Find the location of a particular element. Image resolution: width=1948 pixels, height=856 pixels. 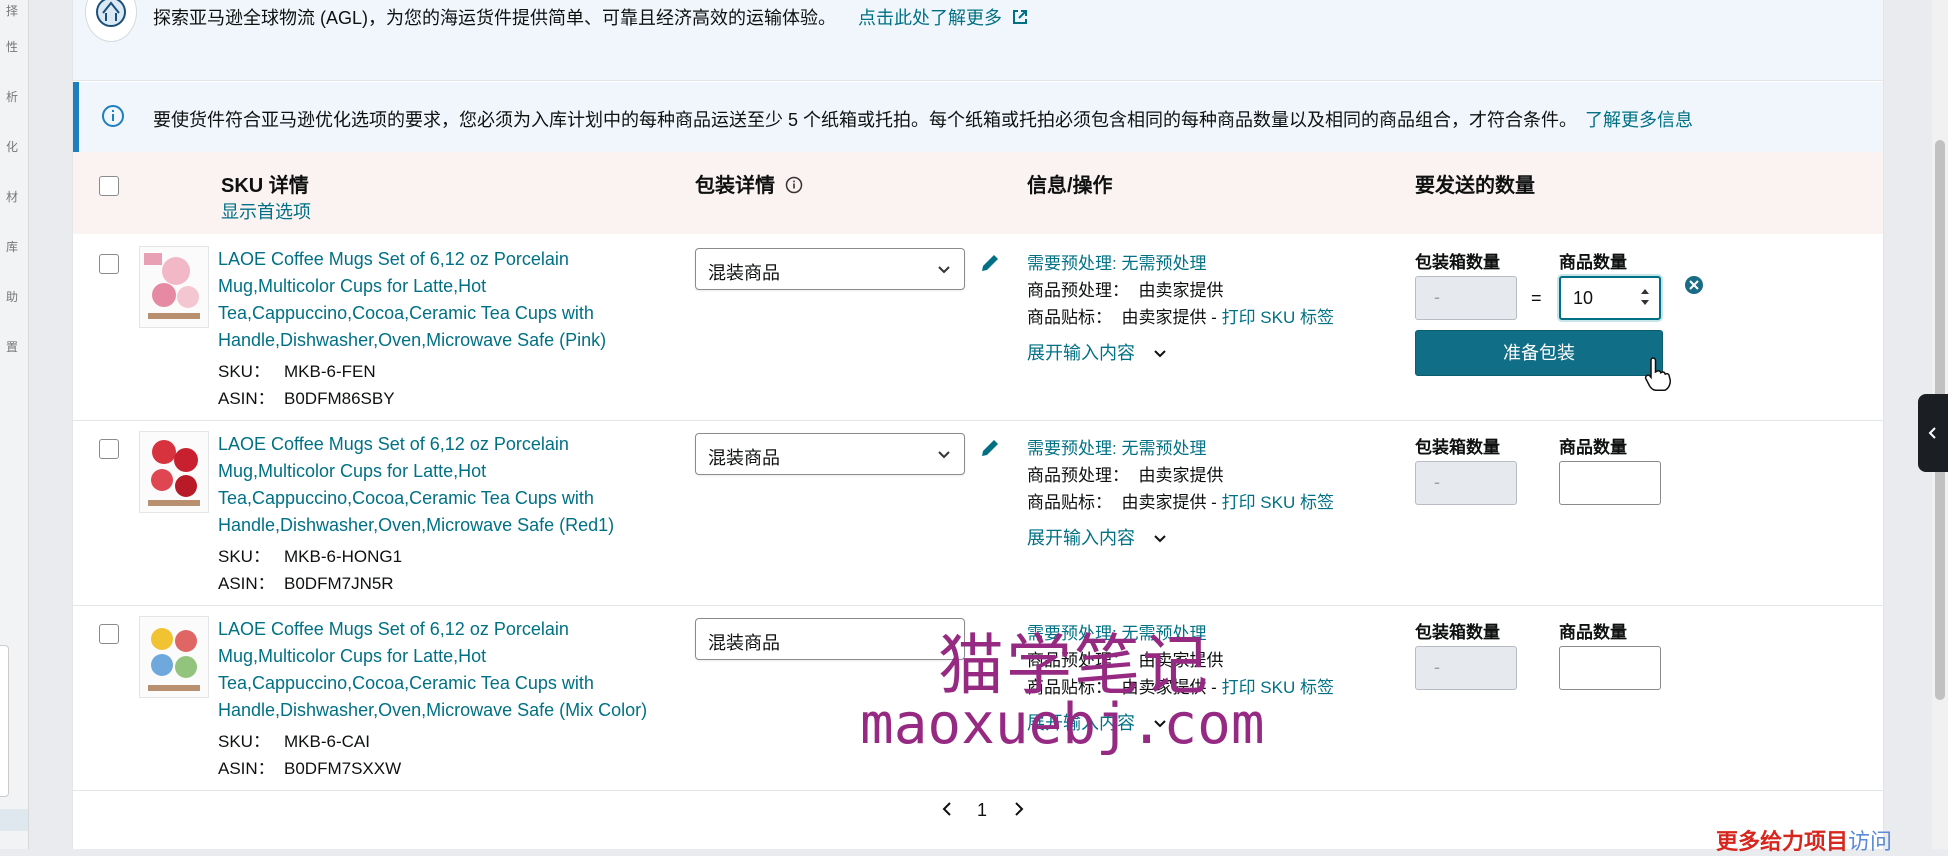

header-packing-label: 包装详情 is located at coordinates (735, 186).